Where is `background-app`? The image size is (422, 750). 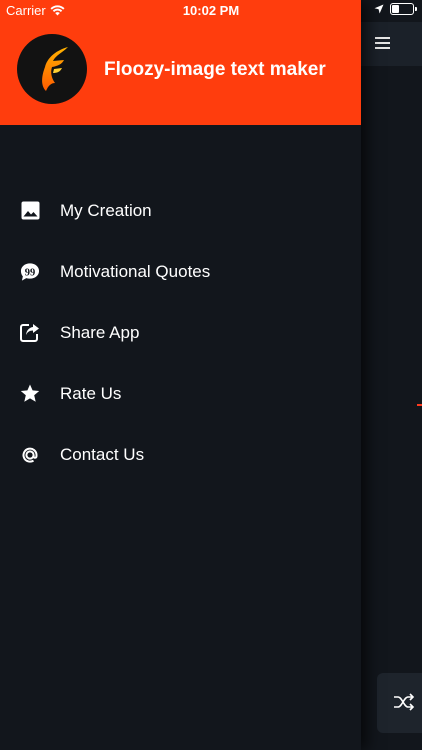 background-app is located at coordinates (391, 375).